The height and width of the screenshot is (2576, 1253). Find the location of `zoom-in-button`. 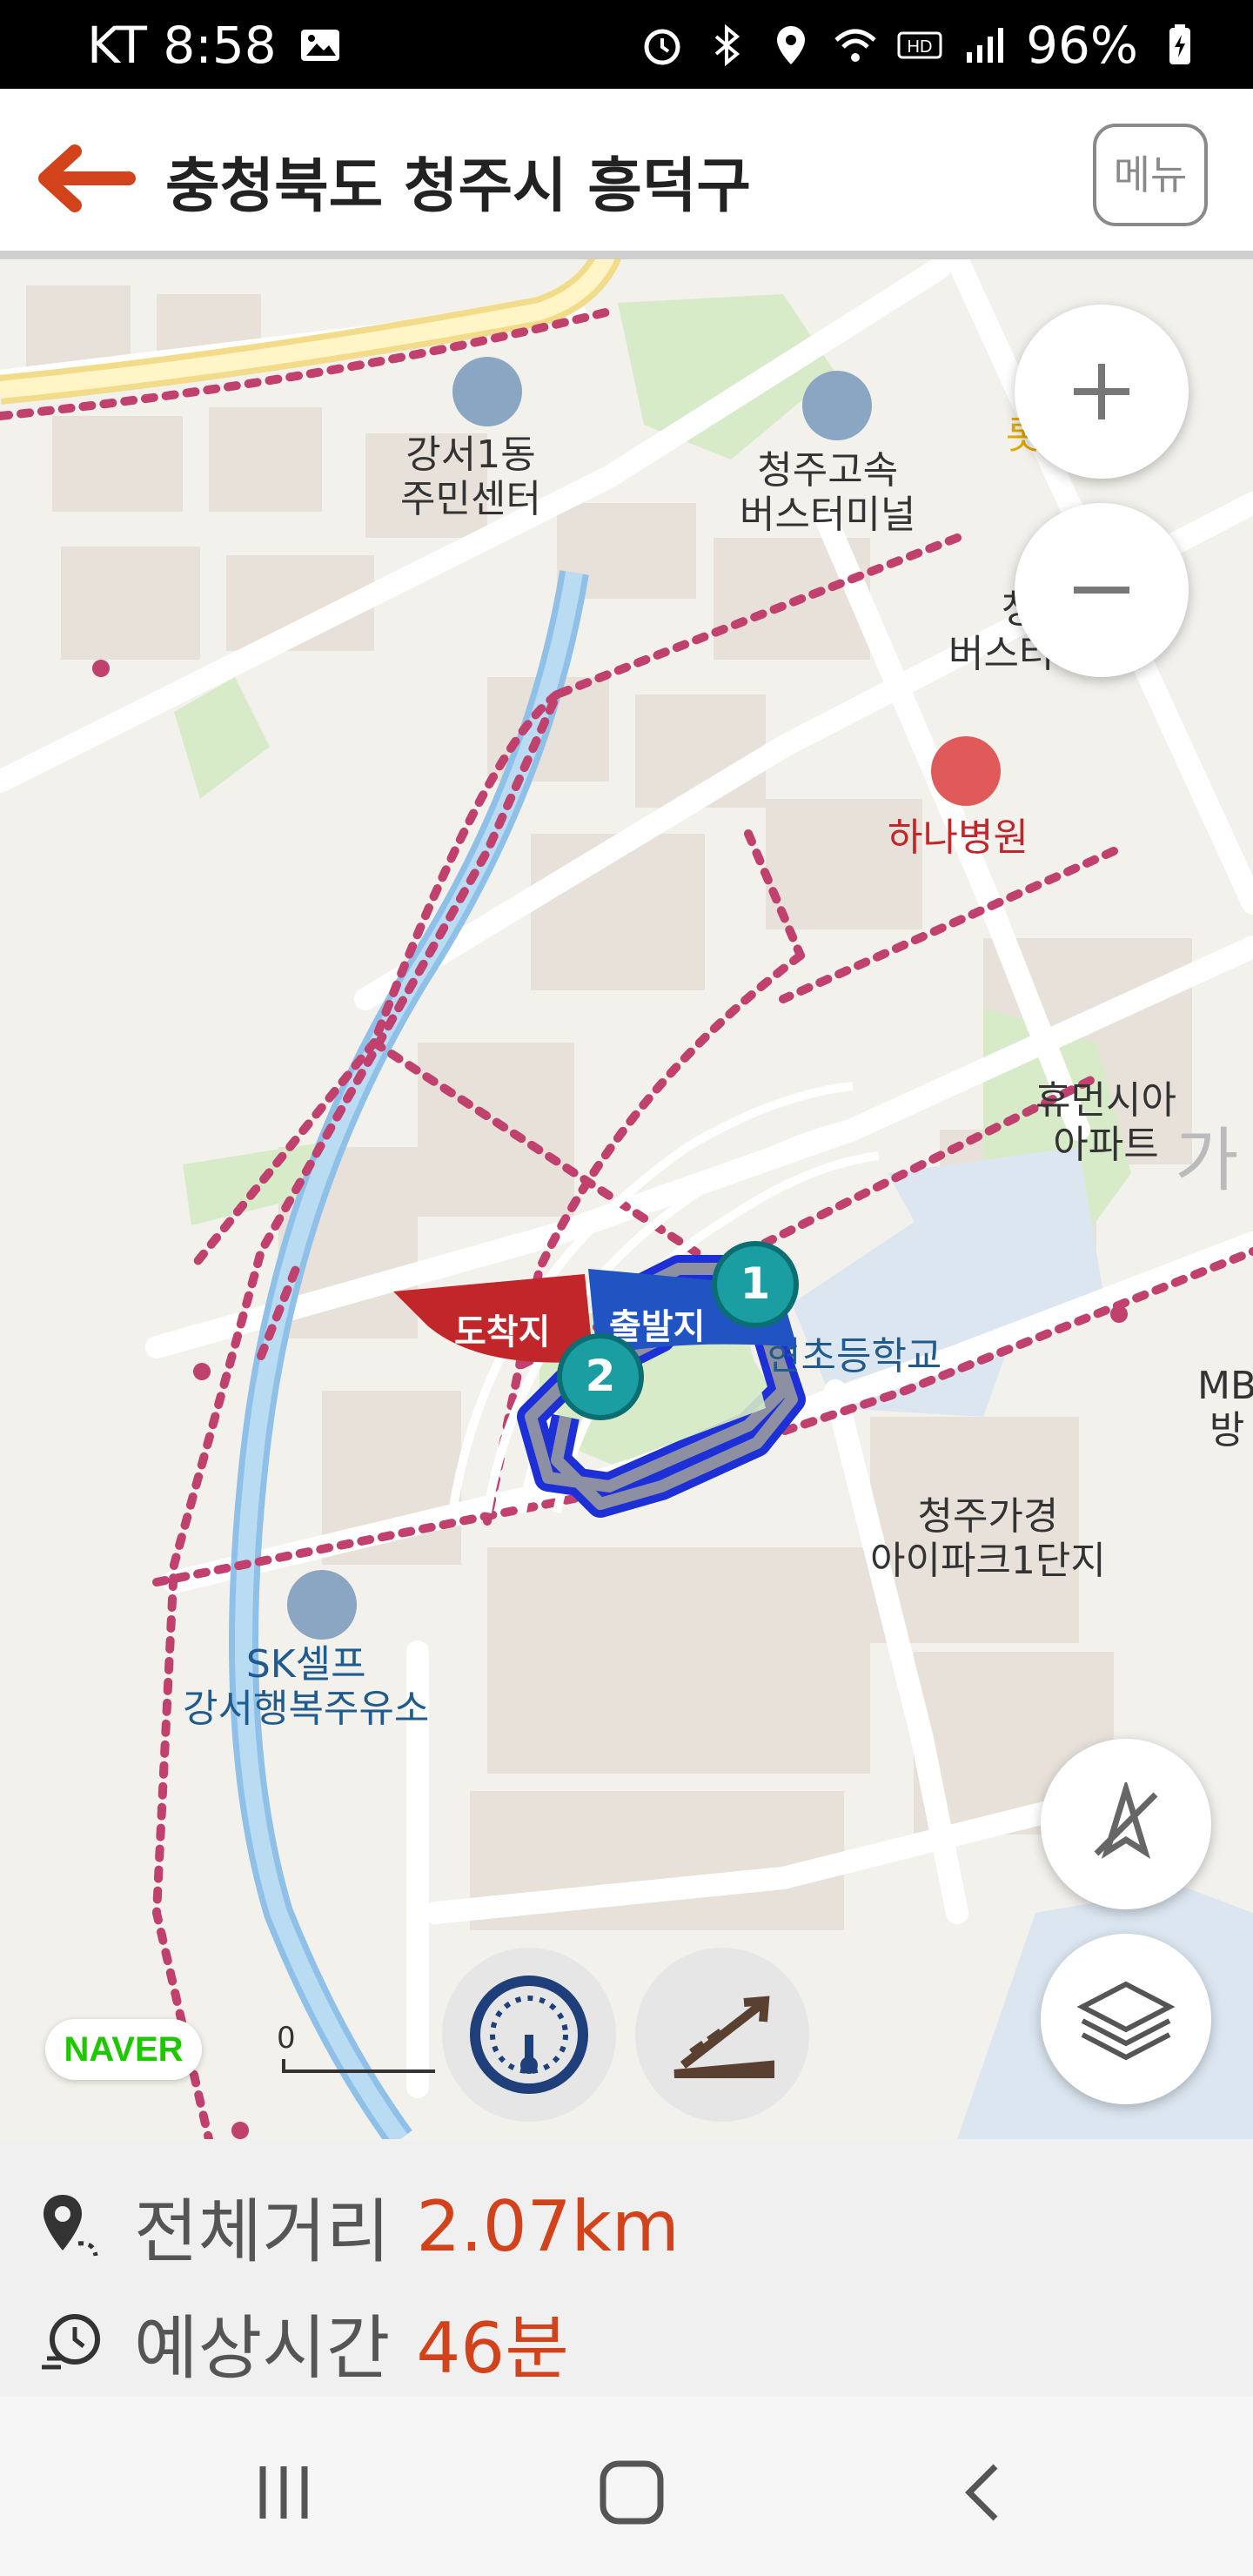

zoom-in-button is located at coordinates (1102, 392).